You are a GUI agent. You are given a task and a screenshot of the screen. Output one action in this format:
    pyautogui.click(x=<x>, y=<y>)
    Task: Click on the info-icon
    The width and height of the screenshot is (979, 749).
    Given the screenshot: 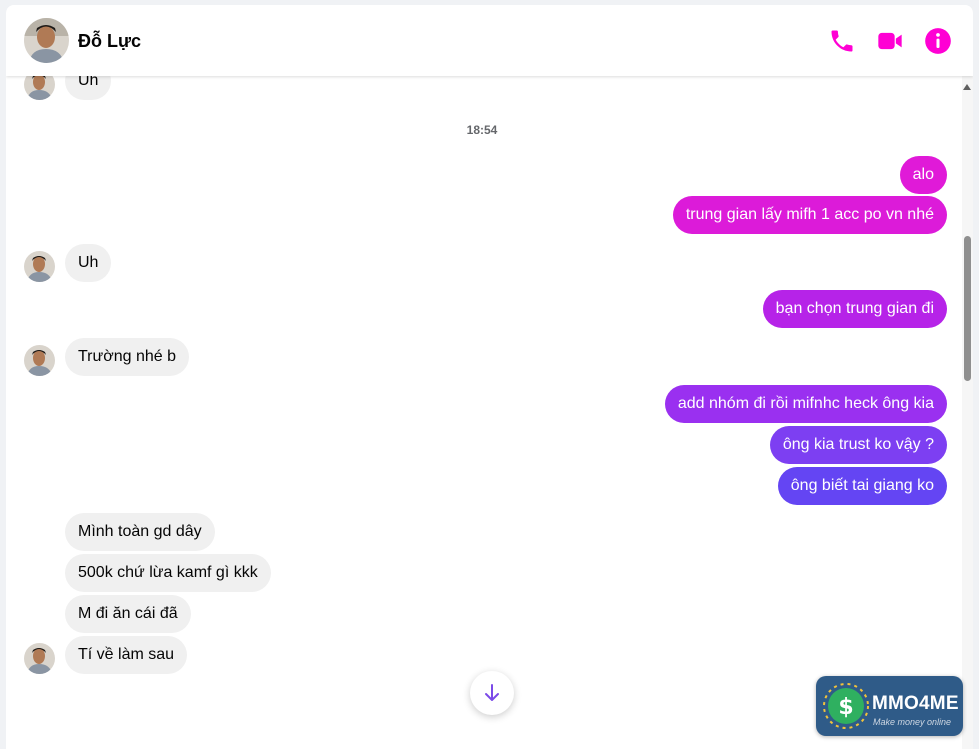 What is the action you would take?
    pyautogui.click(x=938, y=41)
    